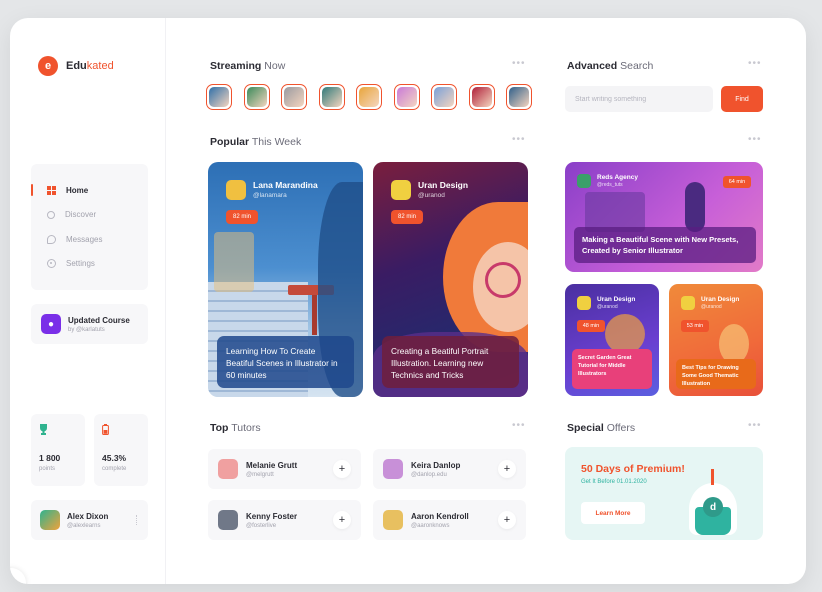 The width and height of the screenshot is (822, 592). What do you see at coordinates (121, 430) in the screenshot?
I see `battery-icon` at bounding box center [121, 430].